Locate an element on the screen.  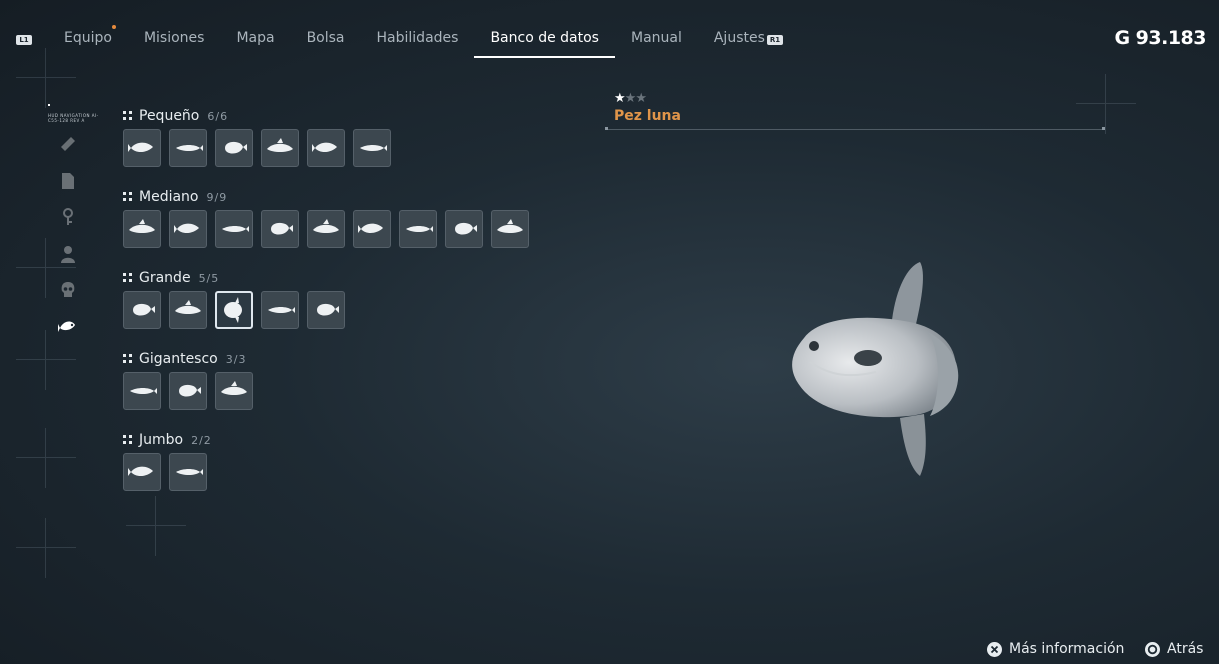
document-icon is located at coordinates (68, 181).